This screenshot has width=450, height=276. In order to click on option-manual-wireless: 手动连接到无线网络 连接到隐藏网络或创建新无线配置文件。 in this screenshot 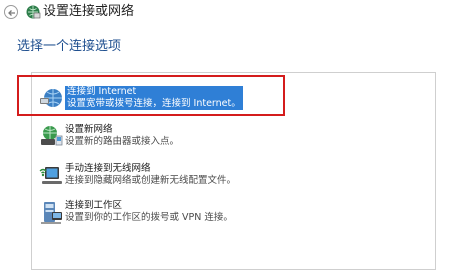, I will do `click(233, 178)`.